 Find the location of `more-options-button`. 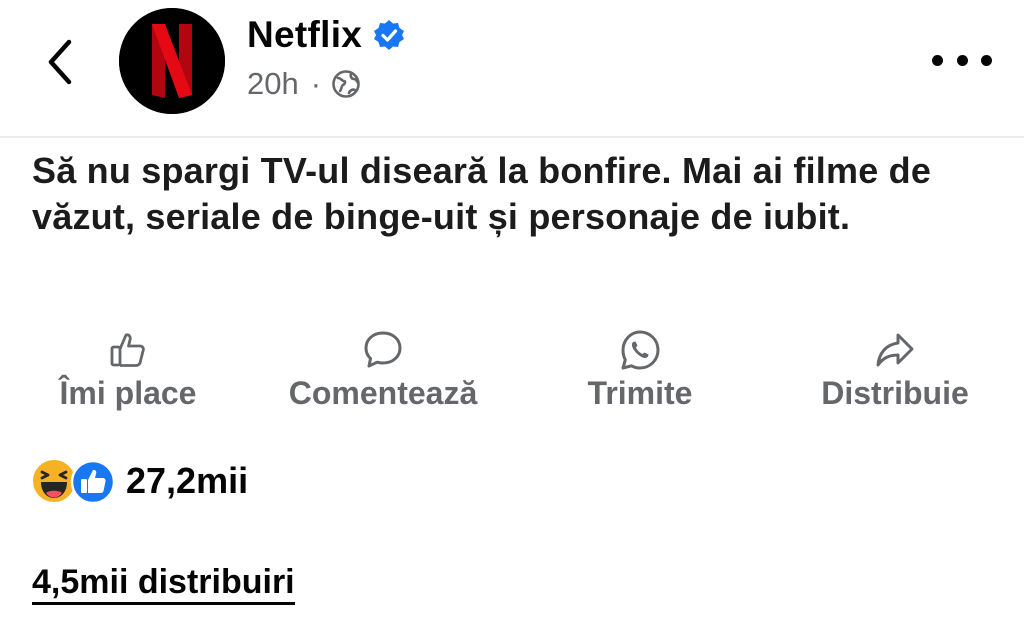

more-options-button is located at coordinates (962, 60).